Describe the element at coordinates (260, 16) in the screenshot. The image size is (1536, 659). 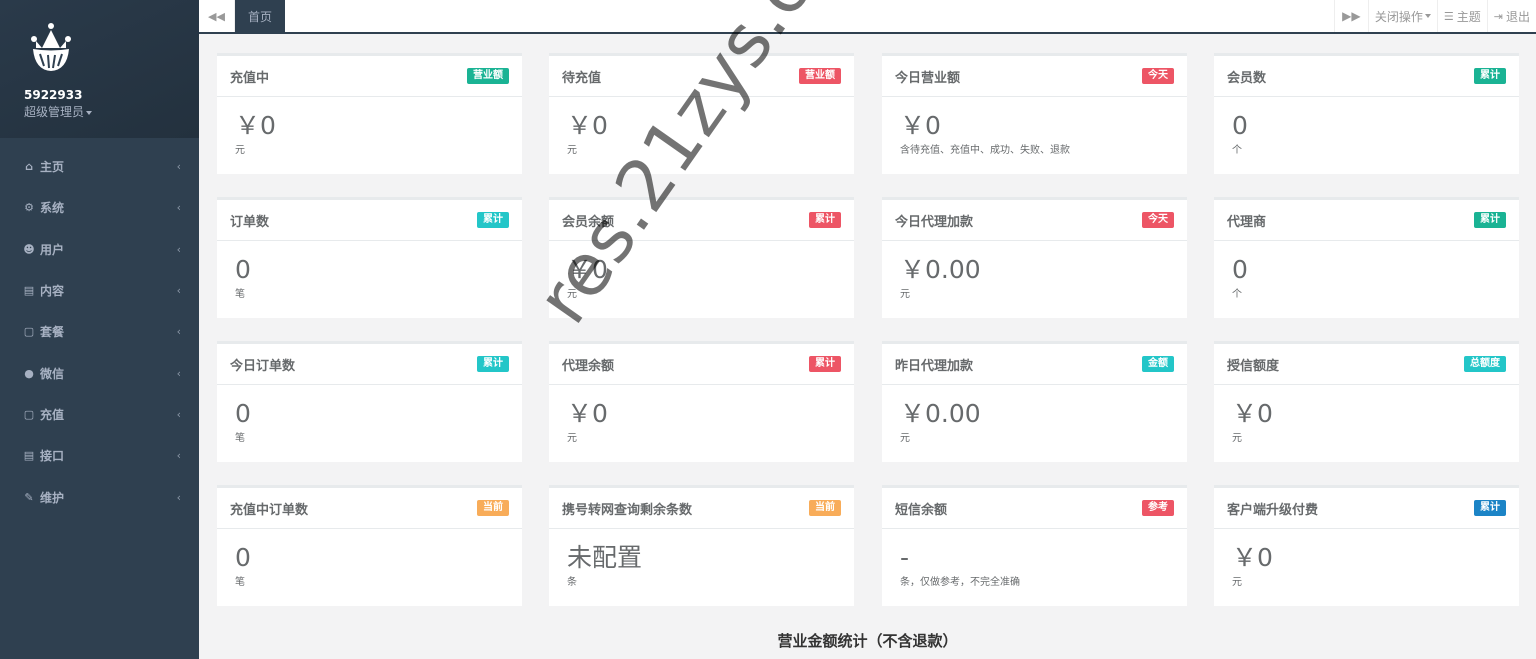
I see `tab-home: 首页` at that location.